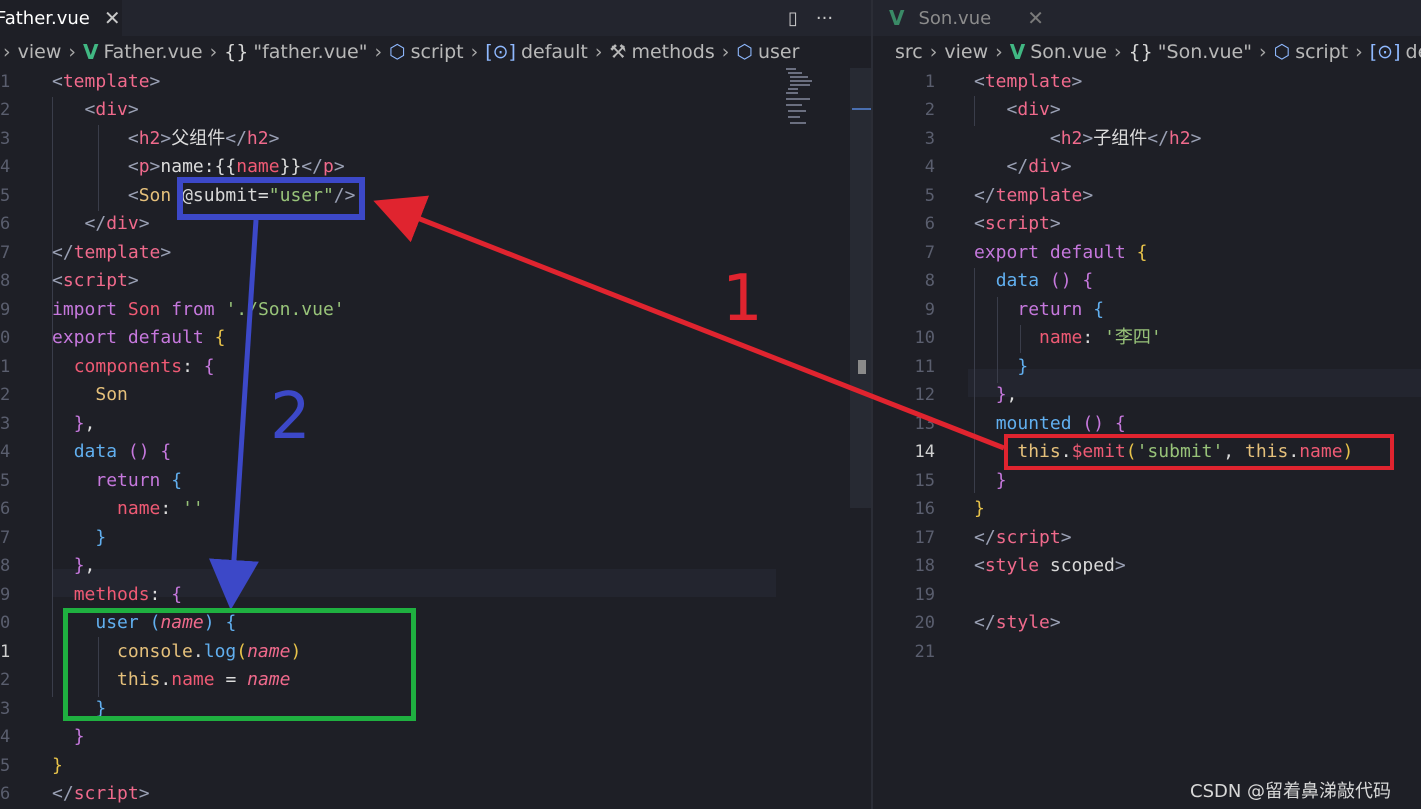 Image resolution: width=1421 pixels, height=809 pixels. I want to click on breadcrumb-item-default: def, so click(1413, 52).